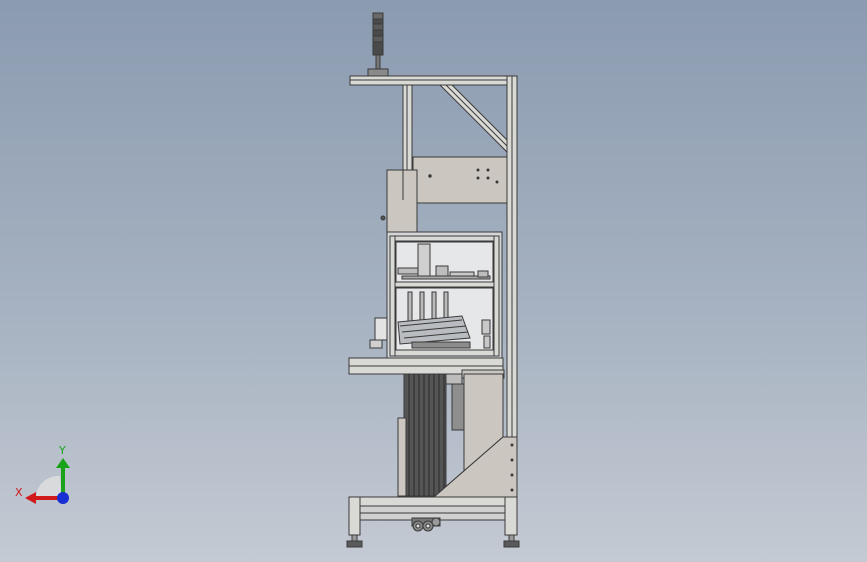  Describe the element at coordinates (433, 541) in the screenshot. I see `leveling-feet` at that location.